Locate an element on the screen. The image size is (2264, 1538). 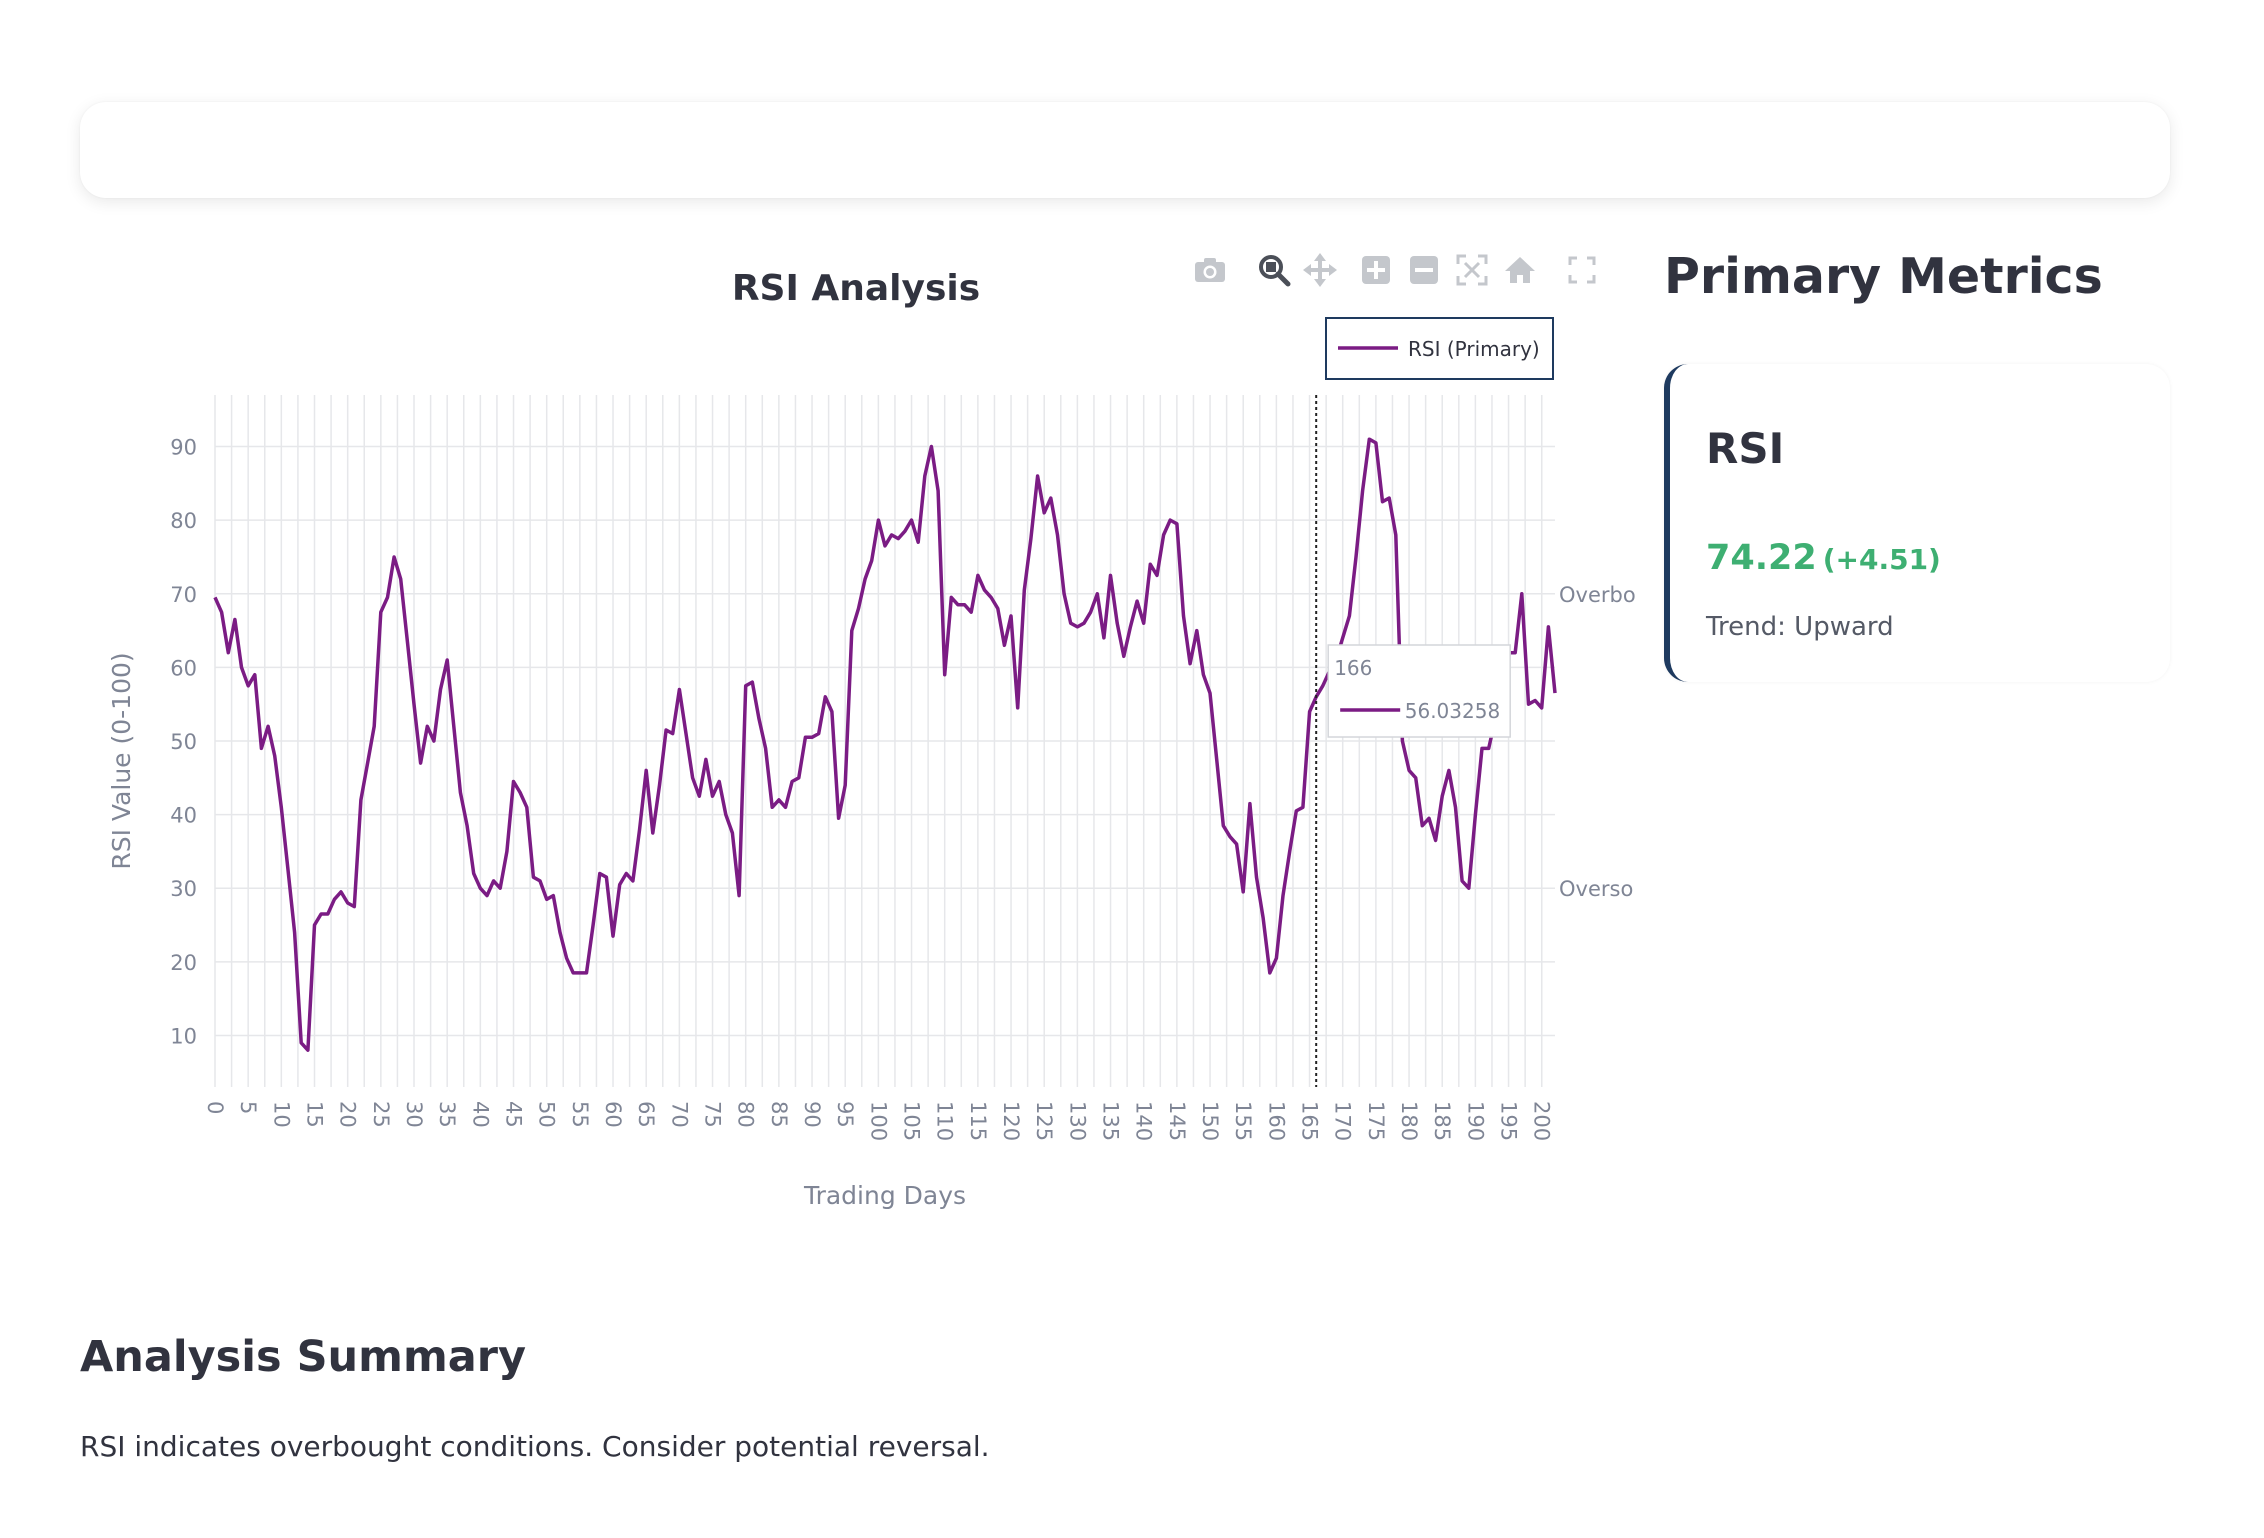
x-tick-label: 150 is located at coordinates (1210, 1121).